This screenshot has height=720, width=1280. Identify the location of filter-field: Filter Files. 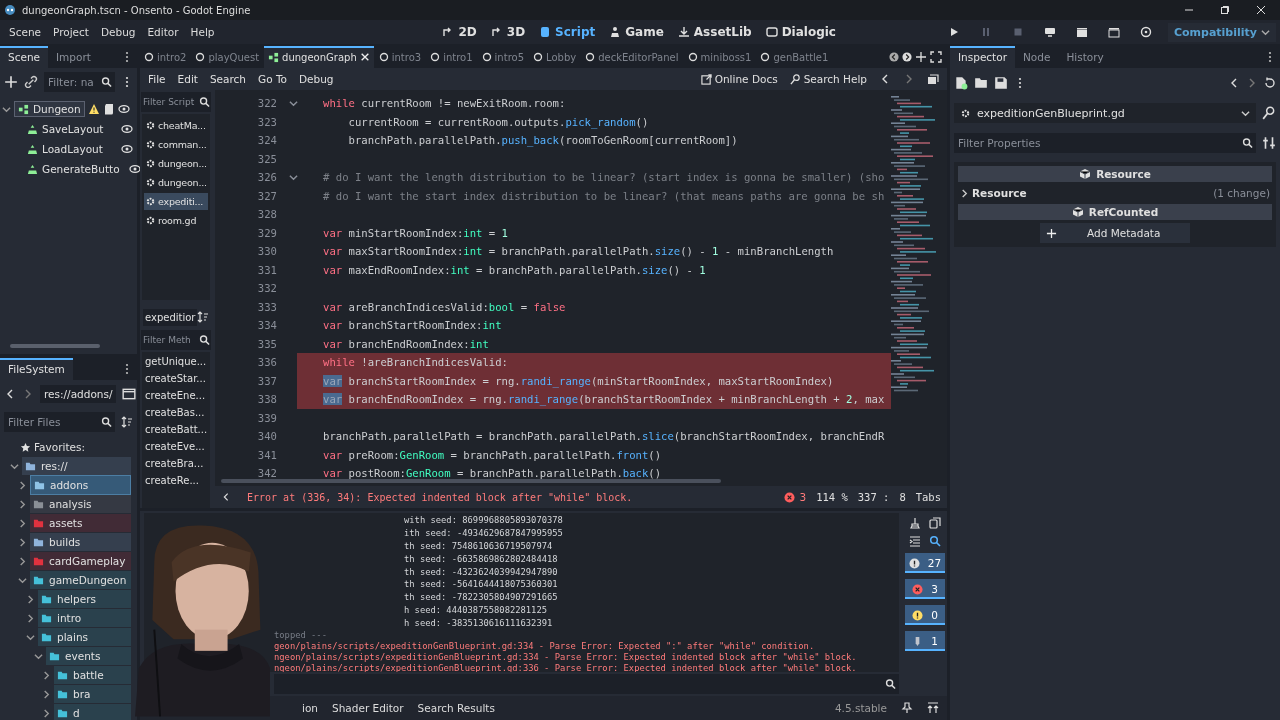
(51, 422).